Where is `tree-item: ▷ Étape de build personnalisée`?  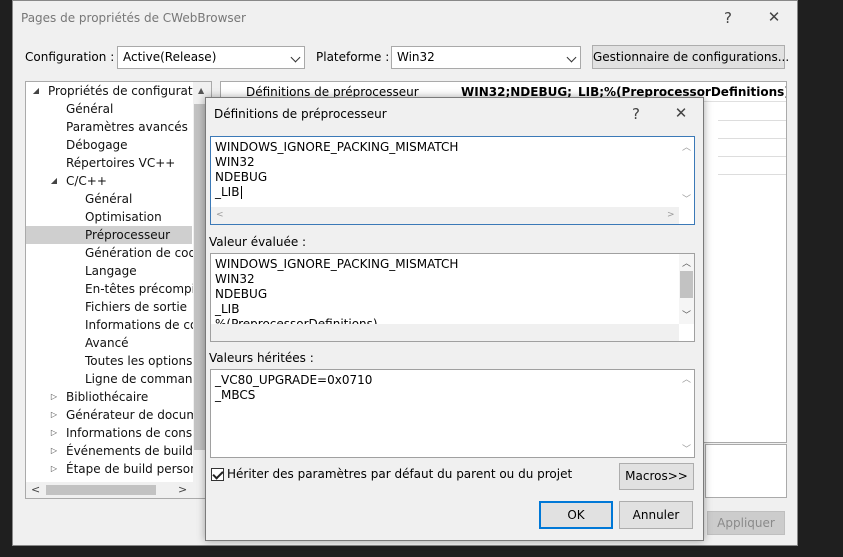 tree-item: ▷ Étape de build personnalisée is located at coordinates (118, 469).